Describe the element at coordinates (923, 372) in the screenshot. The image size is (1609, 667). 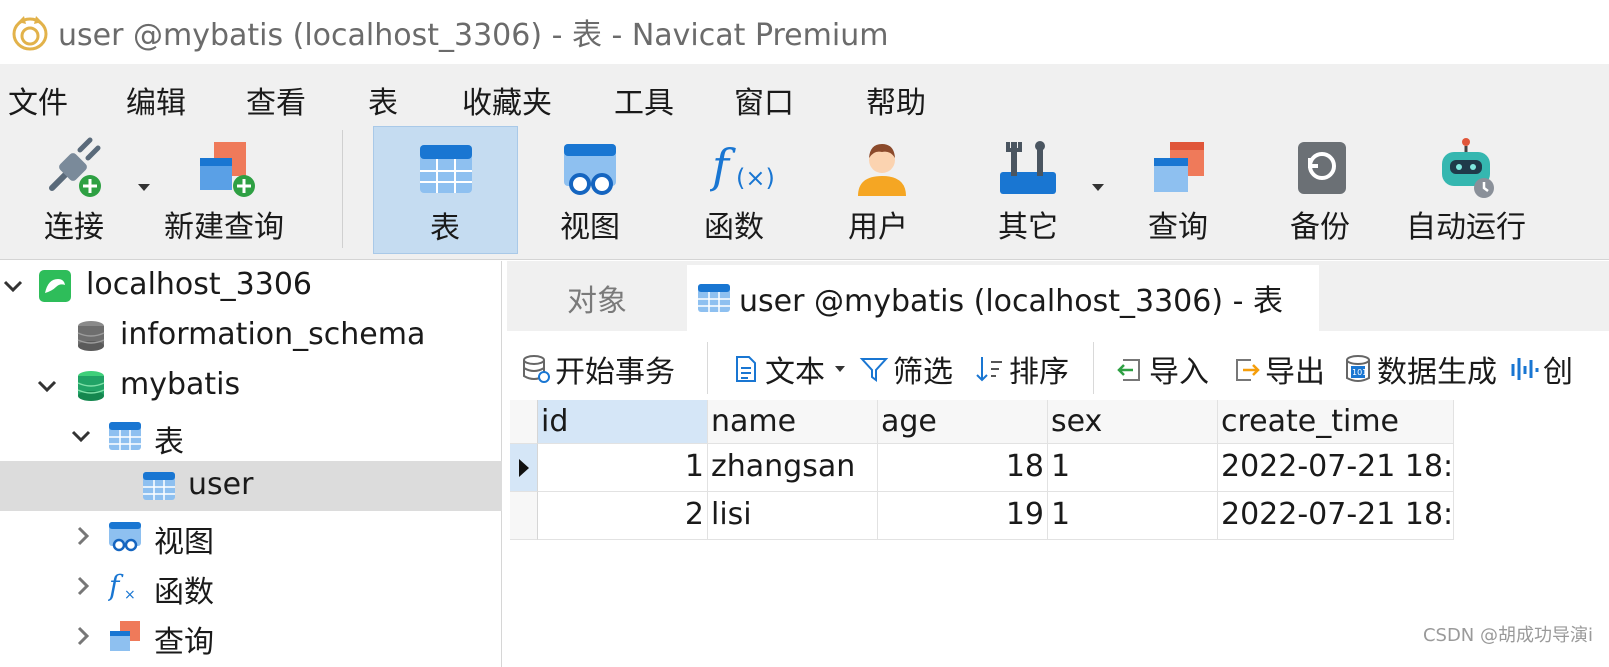
I see `filter-label: 筛选` at that location.